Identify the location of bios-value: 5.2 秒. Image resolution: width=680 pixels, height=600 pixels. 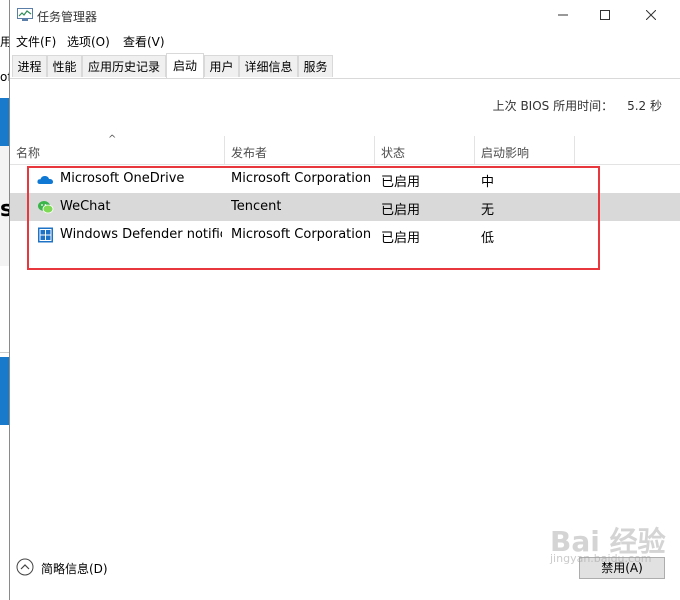
(644, 106).